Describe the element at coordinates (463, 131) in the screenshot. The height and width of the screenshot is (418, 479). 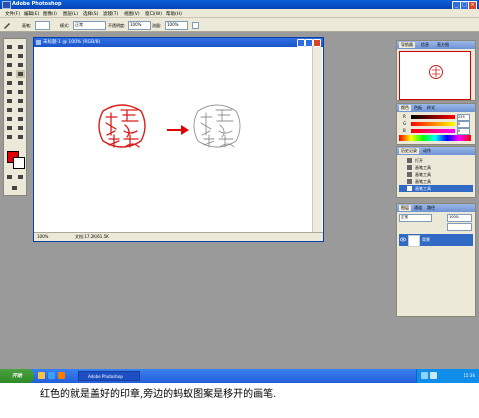
I see `blue-channel-value: 0` at that location.